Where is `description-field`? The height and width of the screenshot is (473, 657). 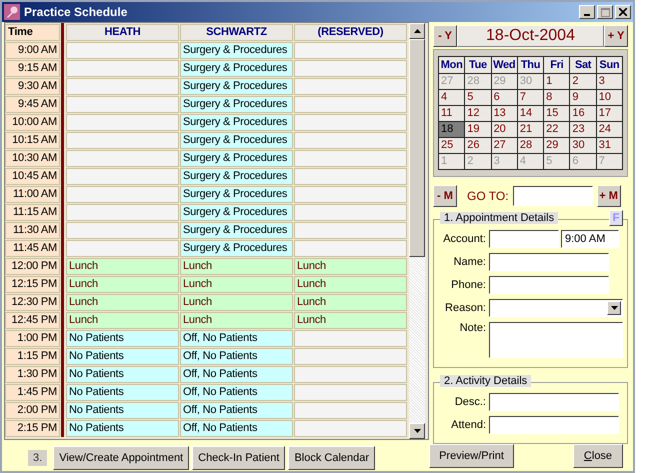
description-field is located at coordinates (554, 402).